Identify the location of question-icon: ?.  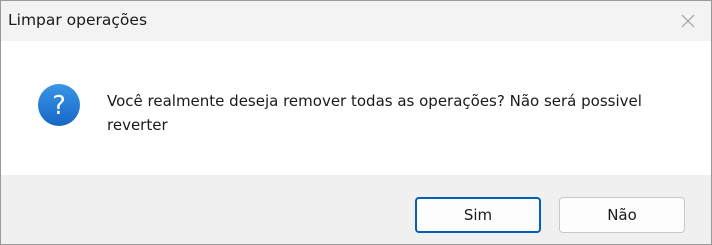
(59, 105).